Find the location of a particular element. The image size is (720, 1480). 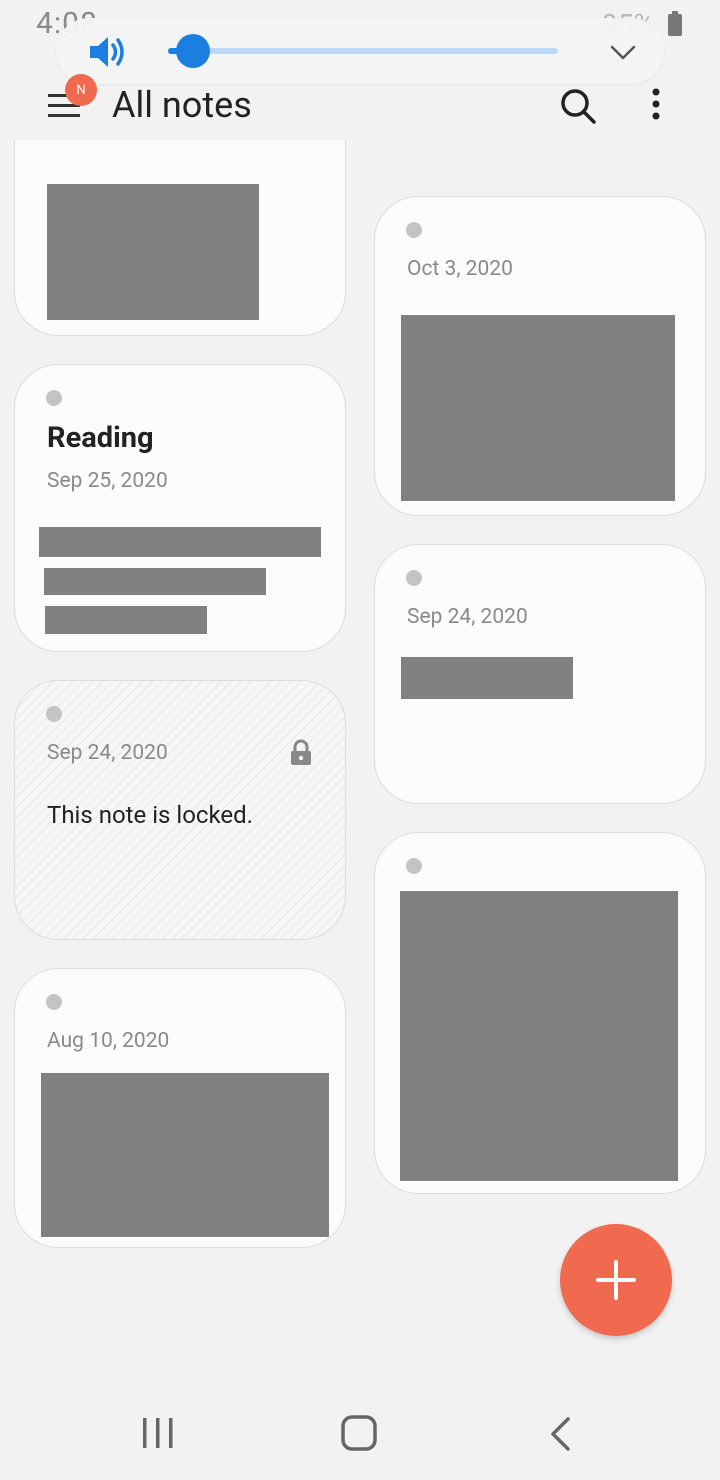

note-title: Reading is located at coordinates (100, 438).